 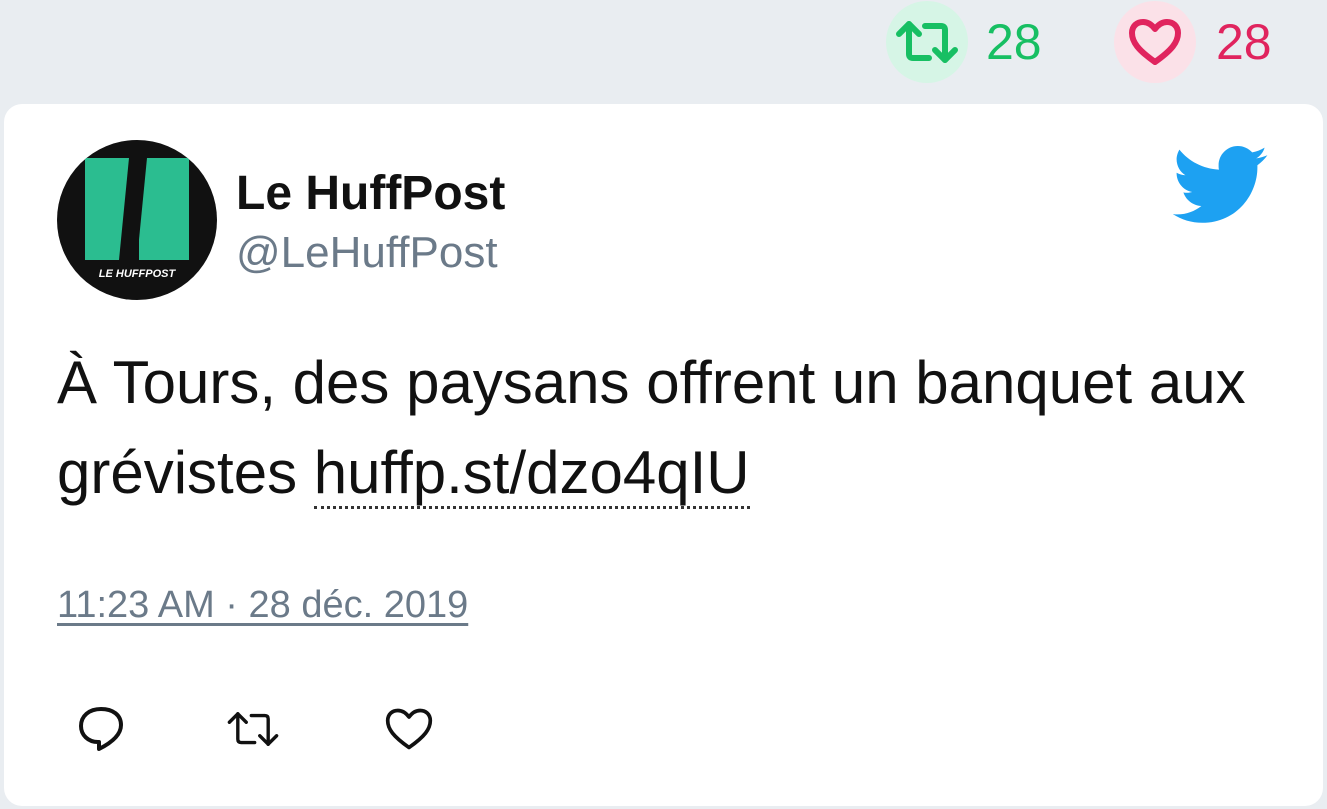 I want to click on reply-icon, so click(x=101, y=729).